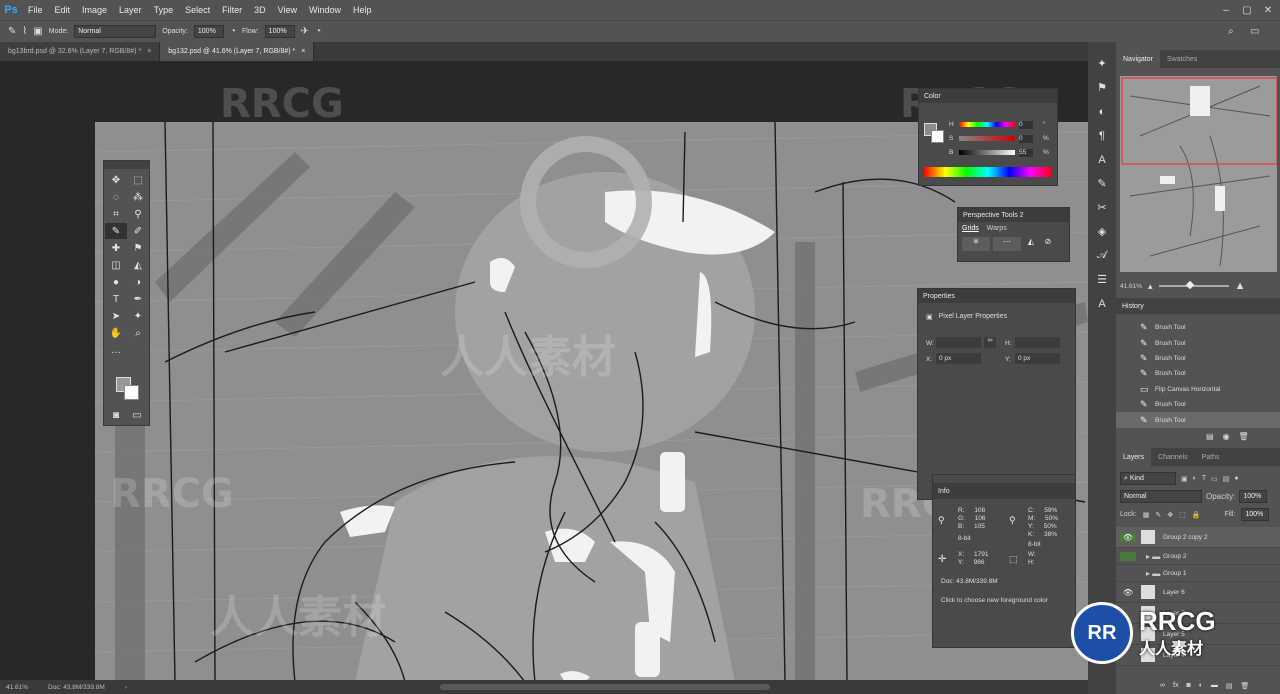 The width and height of the screenshot is (1280, 694). I want to click on tab-close-icon: ×, so click(303, 51).